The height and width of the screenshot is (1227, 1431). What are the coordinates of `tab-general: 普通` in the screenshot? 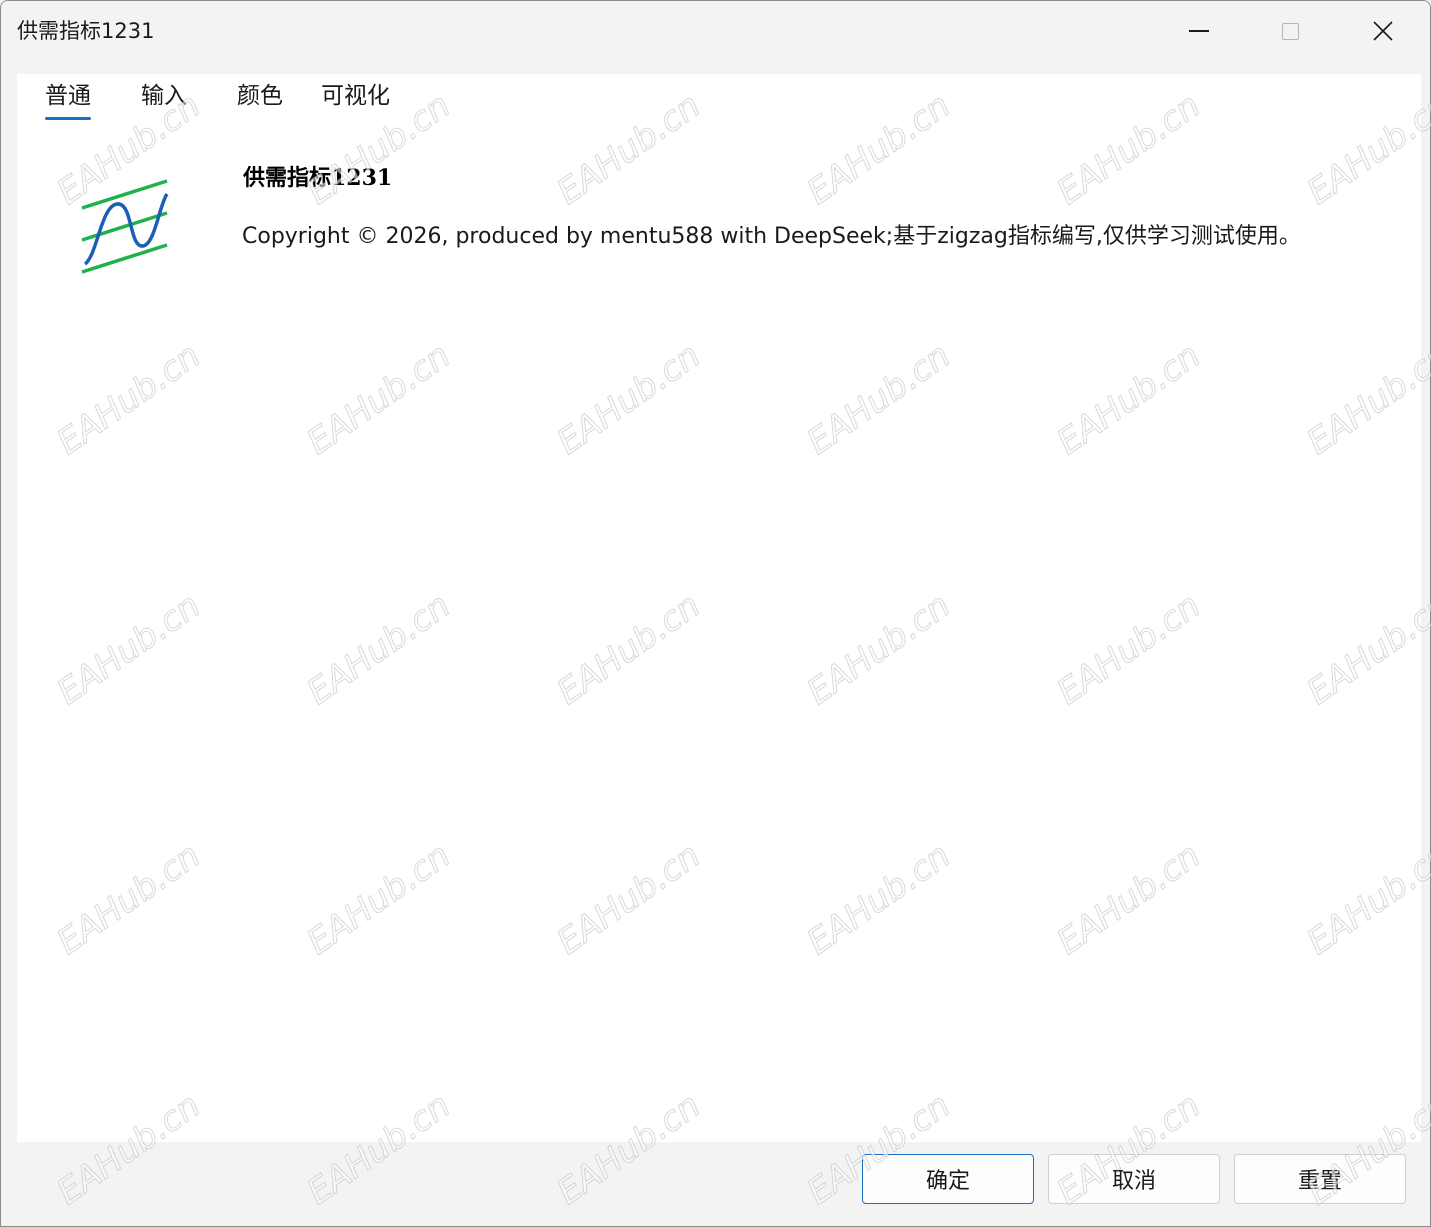 It's located at (68, 100).